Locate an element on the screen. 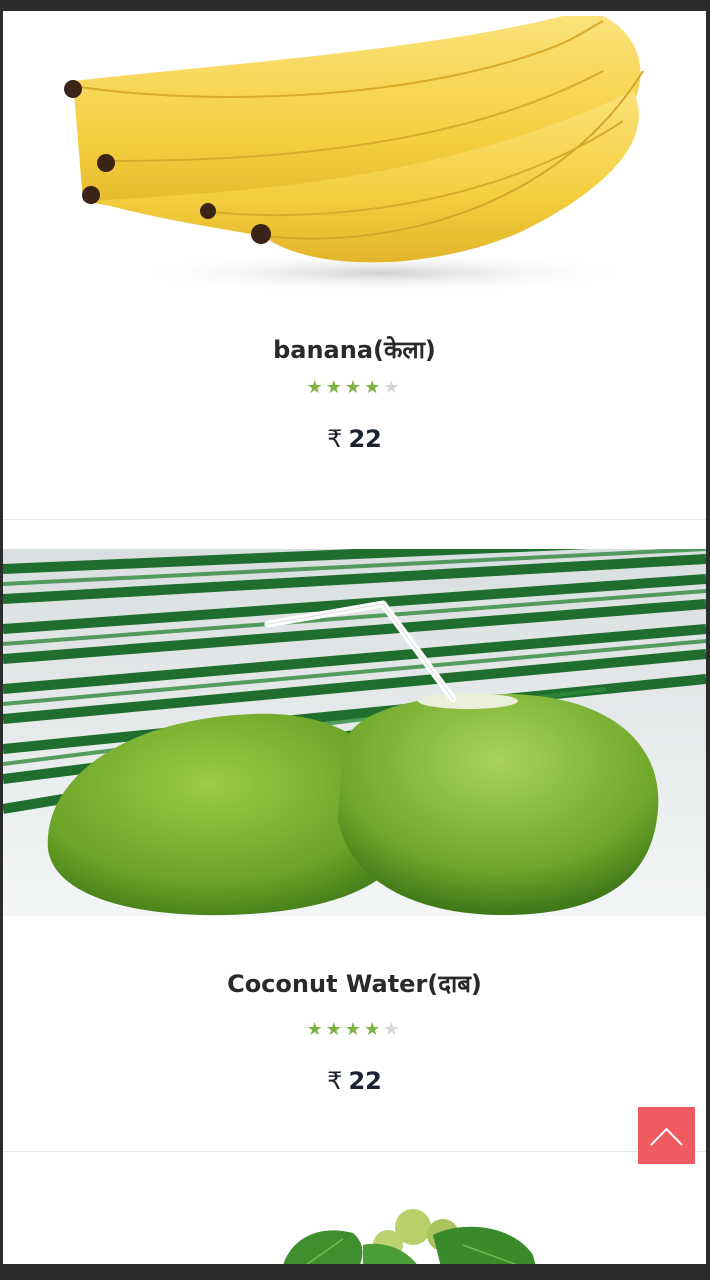 The image size is (710, 1280). back-to-top-button is located at coordinates (666, 1135).